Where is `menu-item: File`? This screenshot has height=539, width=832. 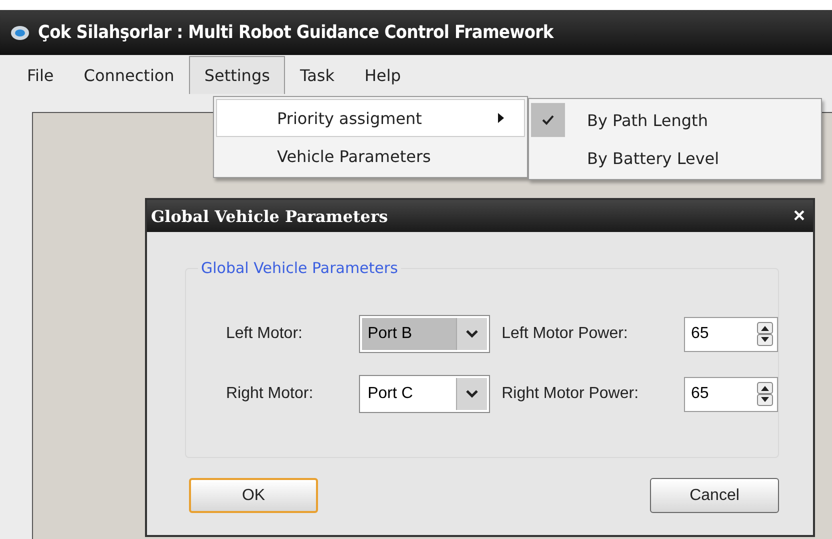
menu-item: File is located at coordinates (40, 75).